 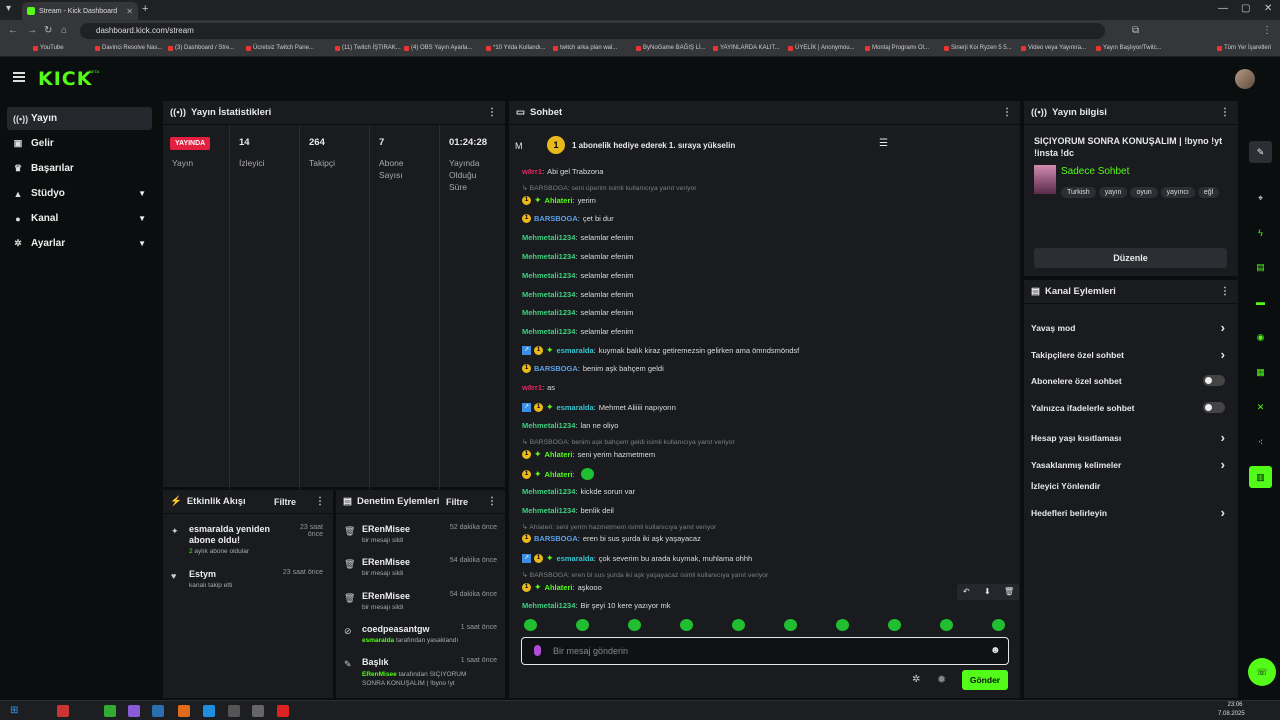 I want to click on lightning-icon: ϟ, so click(x=1260, y=233).